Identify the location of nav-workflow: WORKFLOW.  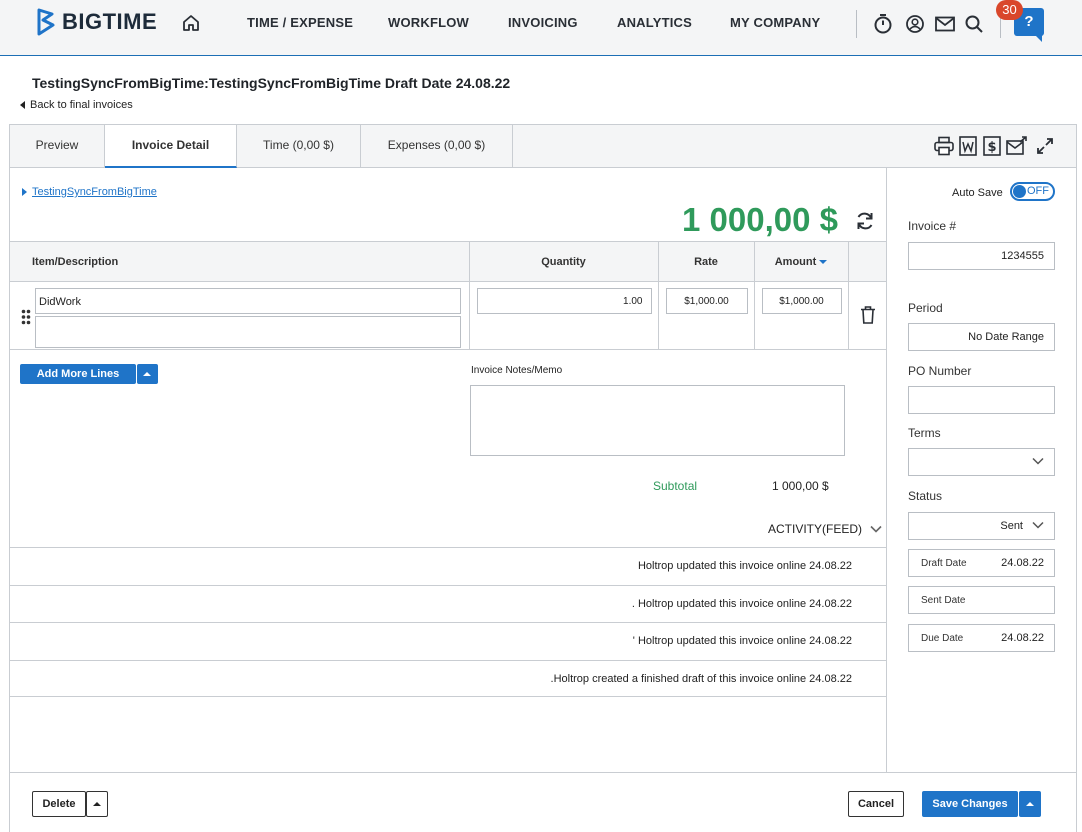
(428, 22).